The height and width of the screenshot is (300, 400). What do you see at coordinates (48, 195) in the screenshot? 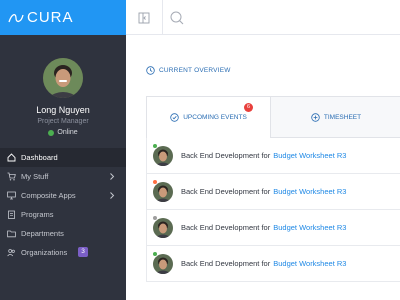
I see `sidebar-item-label: Composite Apps` at bounding box center [48, 195].